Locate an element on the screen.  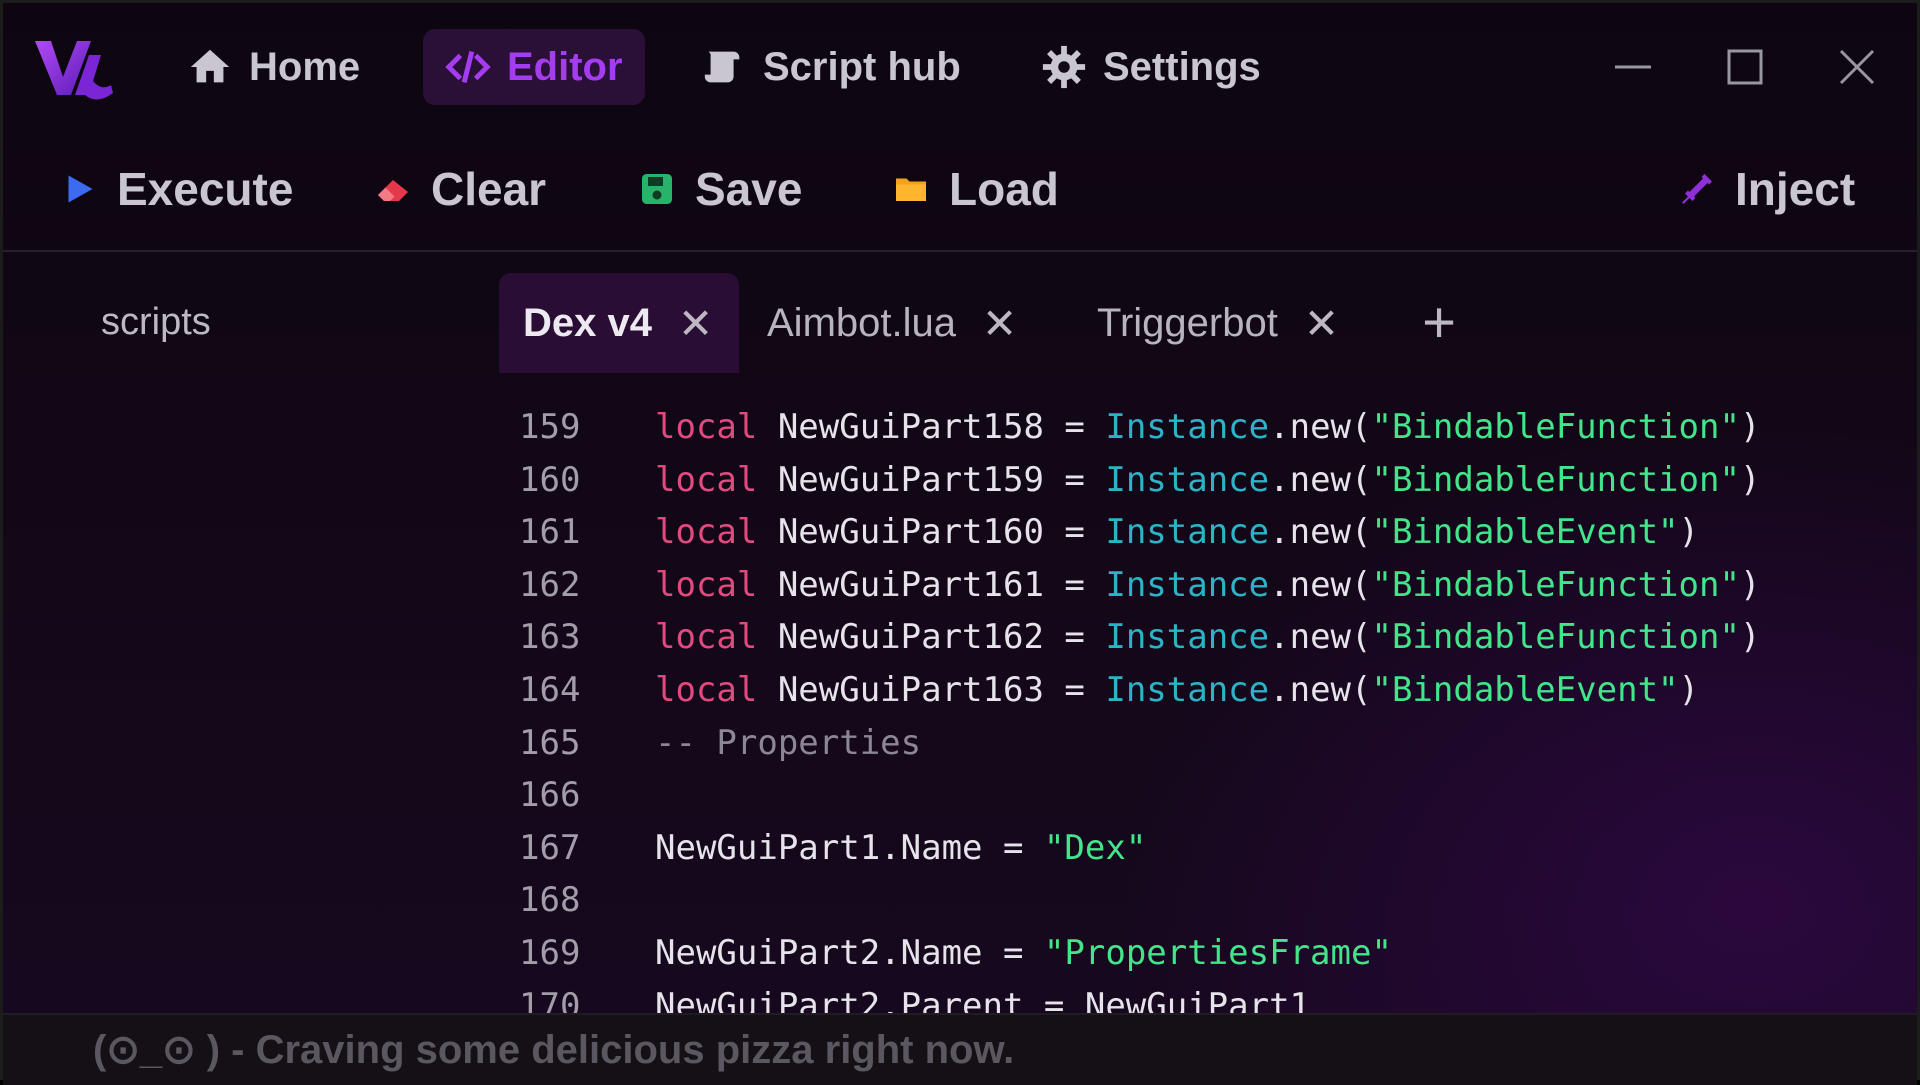
code-token: -- Properties is located at coordinates (788, 742).